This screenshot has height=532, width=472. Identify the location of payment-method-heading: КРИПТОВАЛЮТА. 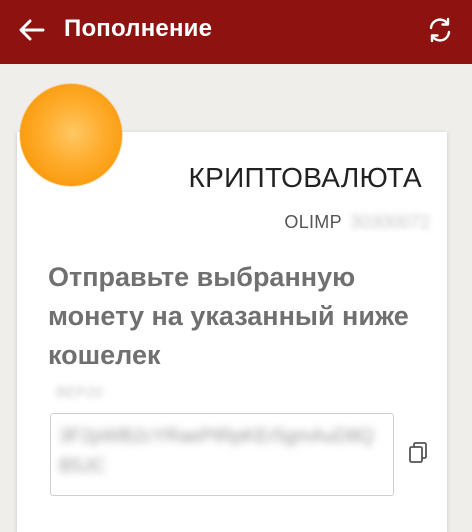
(305, 177).